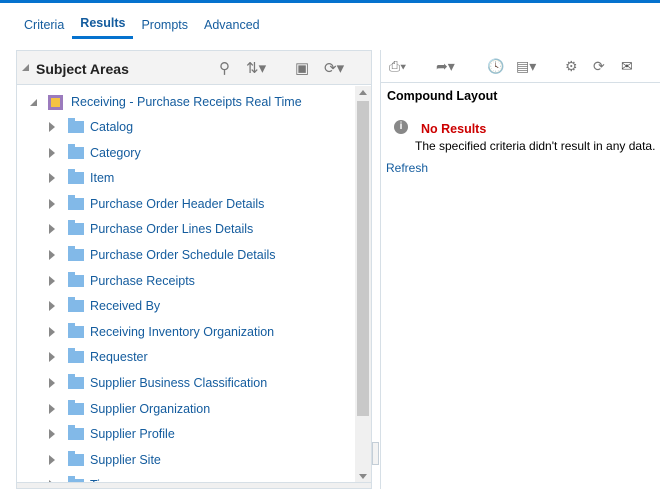  I want to click on folder-label: Received By, so click(125, 306).